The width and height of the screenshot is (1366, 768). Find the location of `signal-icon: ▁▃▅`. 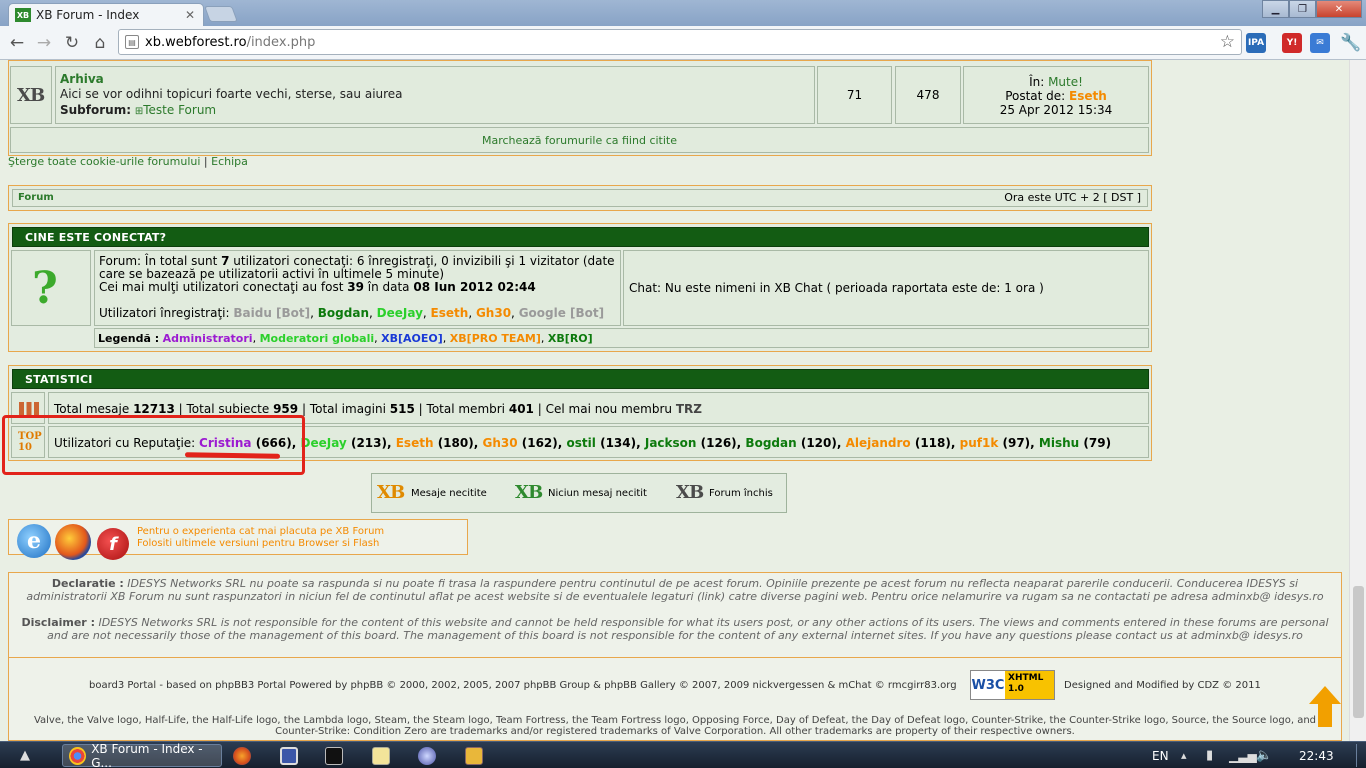

signal-icon: ▁▃▅ is located at coordinates (1243, 755).